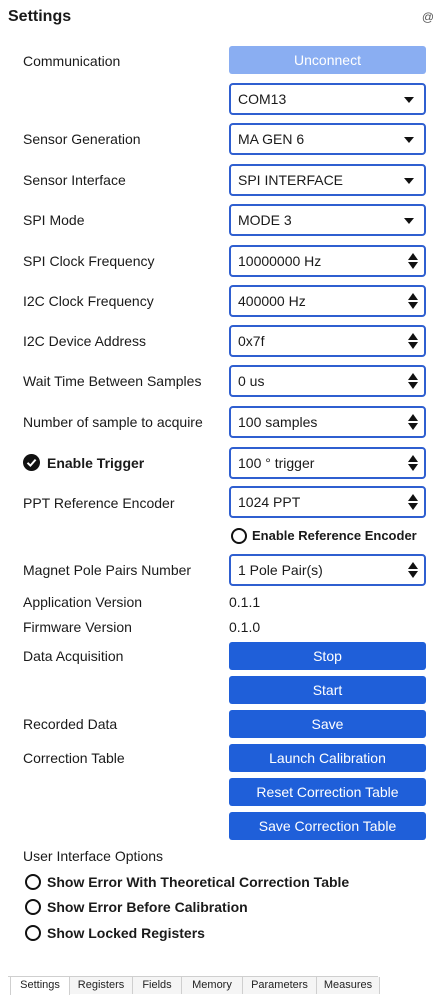  I want to click on app-version-value: 0.1.1, so click(245, 602).